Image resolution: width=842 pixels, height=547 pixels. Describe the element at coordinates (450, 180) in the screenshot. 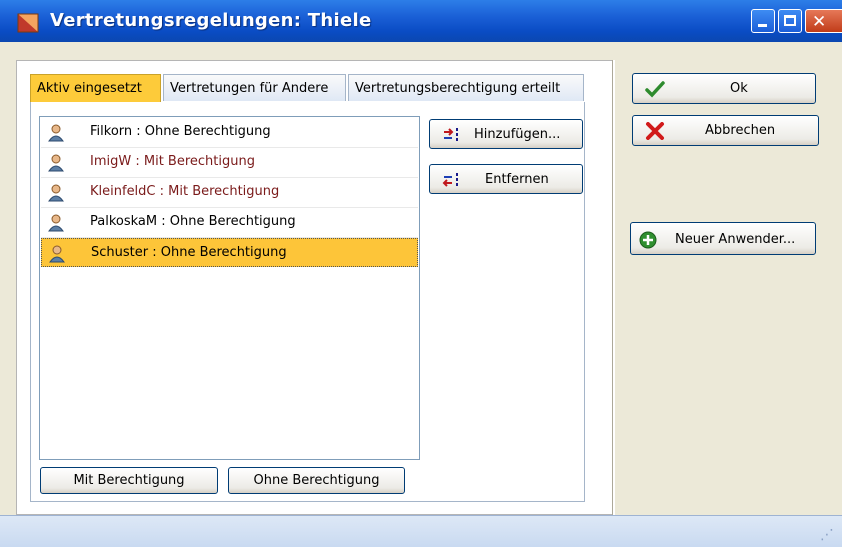

I see `remove-arrow-icon` at that location.